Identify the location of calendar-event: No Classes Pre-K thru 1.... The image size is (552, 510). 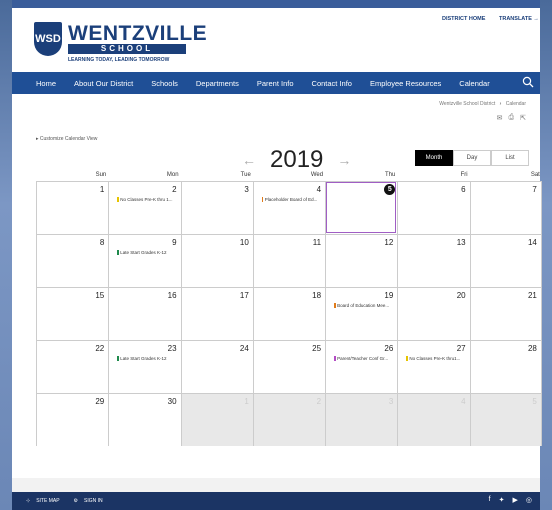
(145, 199).